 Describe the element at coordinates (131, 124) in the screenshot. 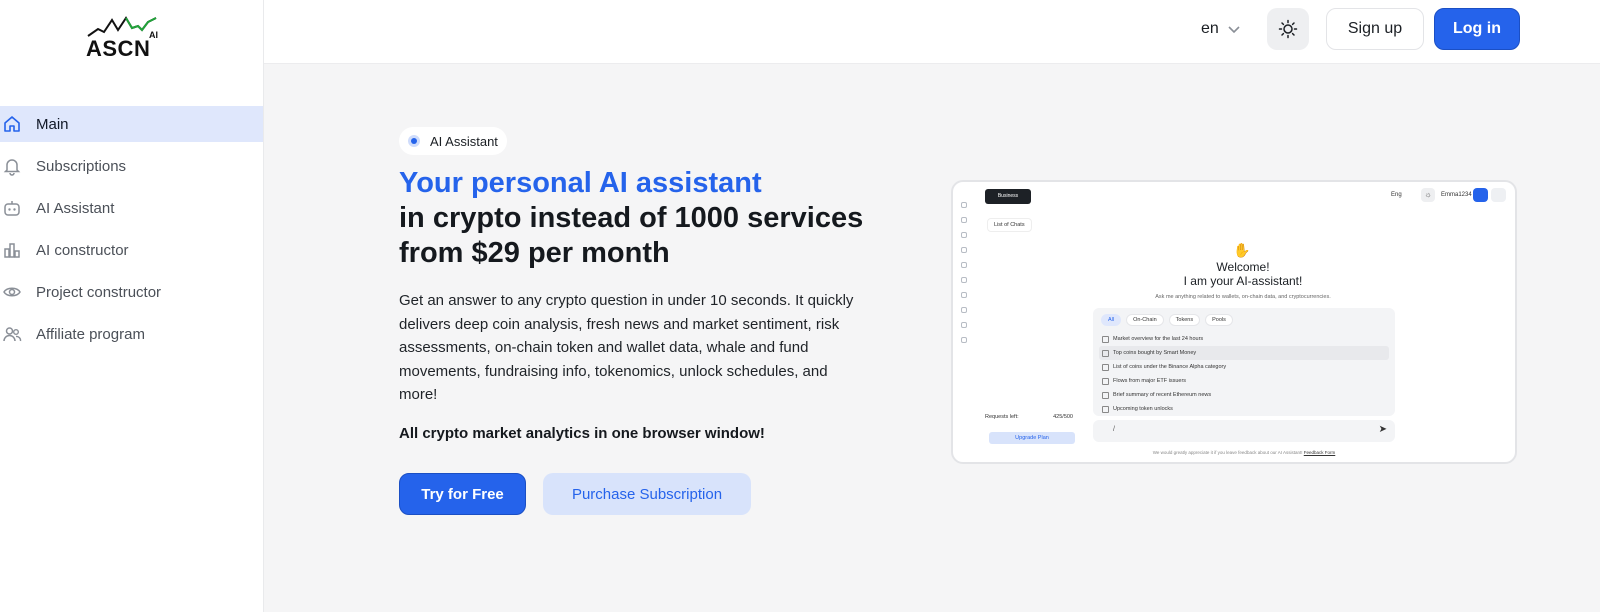

I see `sidebar-item-main: Main` at that location.